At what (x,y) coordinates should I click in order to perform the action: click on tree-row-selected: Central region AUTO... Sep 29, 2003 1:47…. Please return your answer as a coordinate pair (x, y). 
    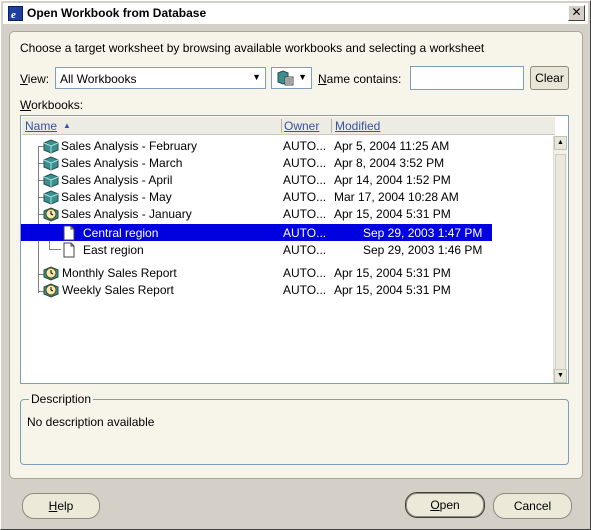
    Looking at the image, I should click on (256, 232).